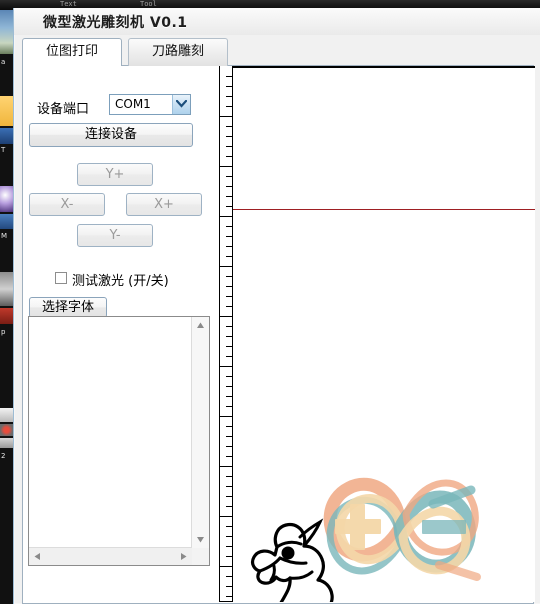 The width and height of the screenshot is (540, 604). I want to click on dock-icon-folder, so click(6, 111).